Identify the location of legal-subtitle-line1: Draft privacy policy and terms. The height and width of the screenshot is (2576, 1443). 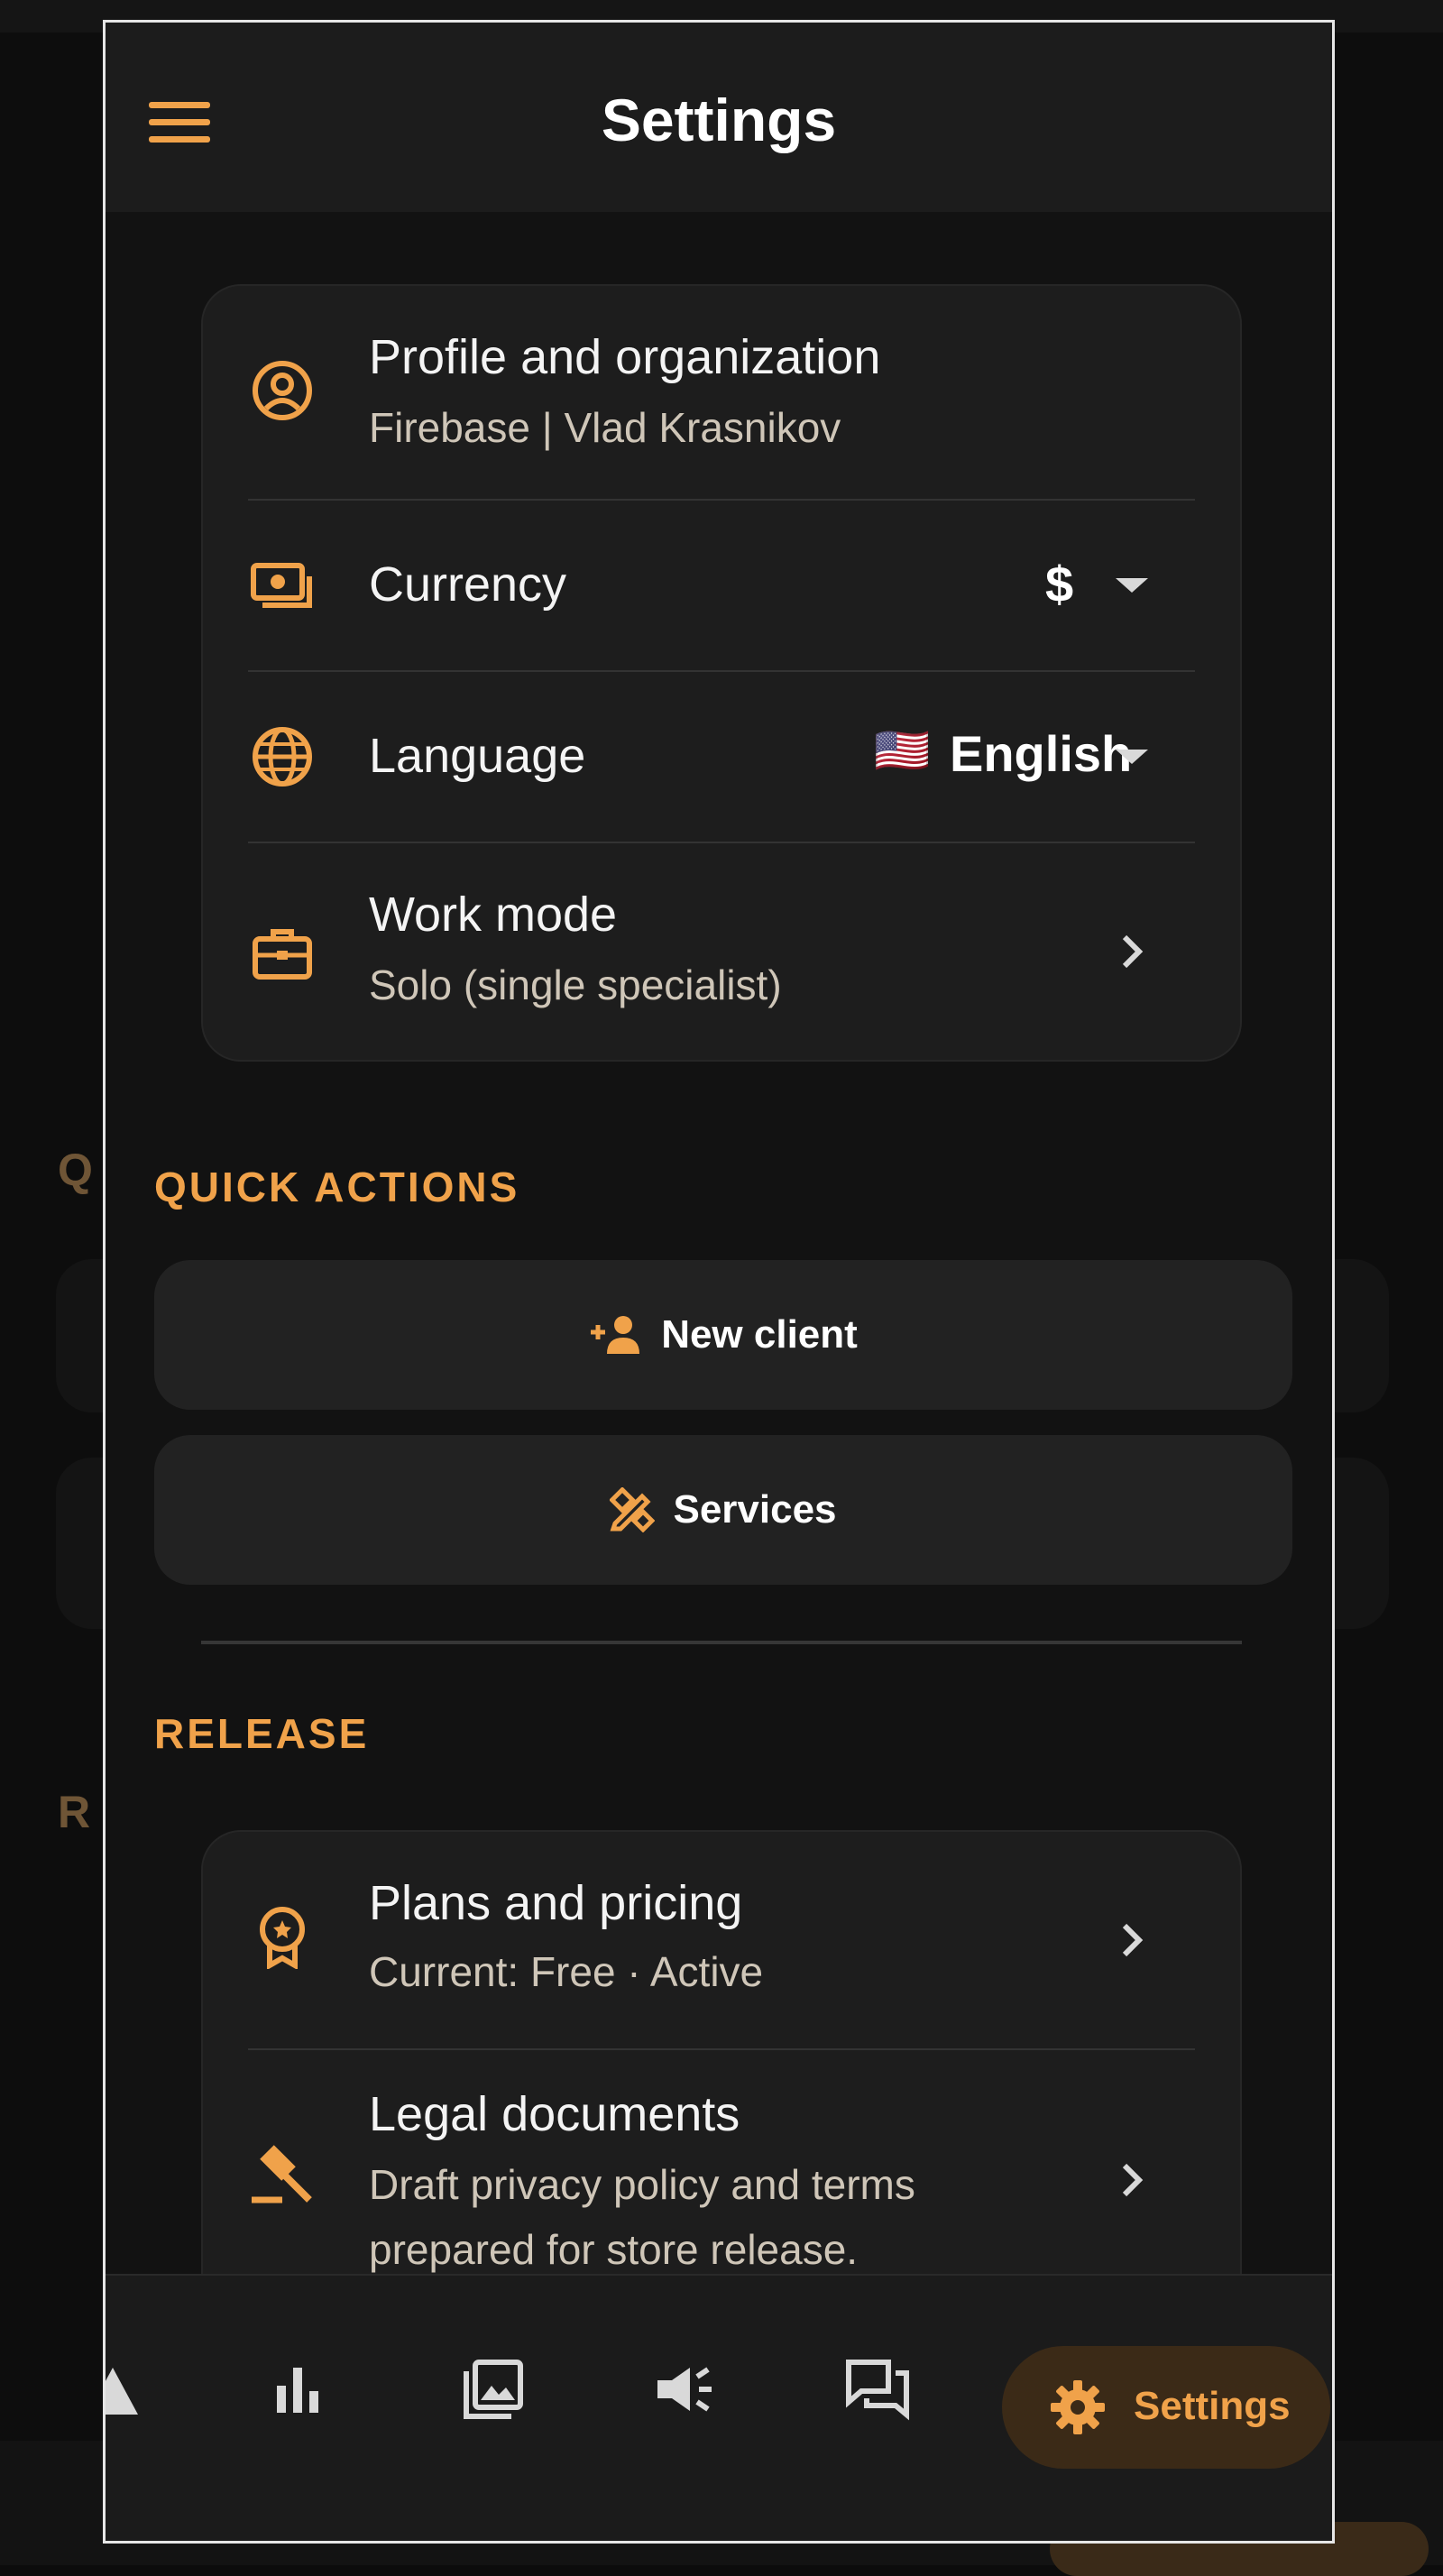
(642, 2184).